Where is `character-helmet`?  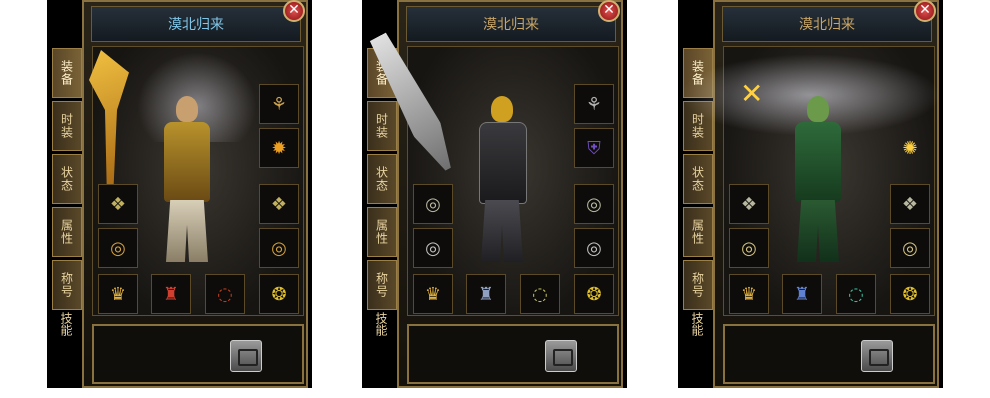 character-helmet is located at coordinates (502, 109).